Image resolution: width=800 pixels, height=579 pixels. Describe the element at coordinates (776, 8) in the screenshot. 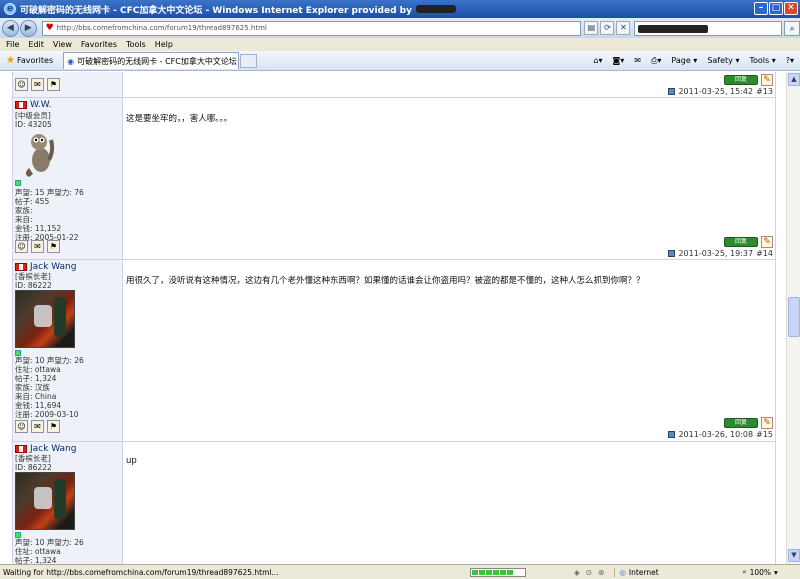

I see `maximize-button: □` at that location.